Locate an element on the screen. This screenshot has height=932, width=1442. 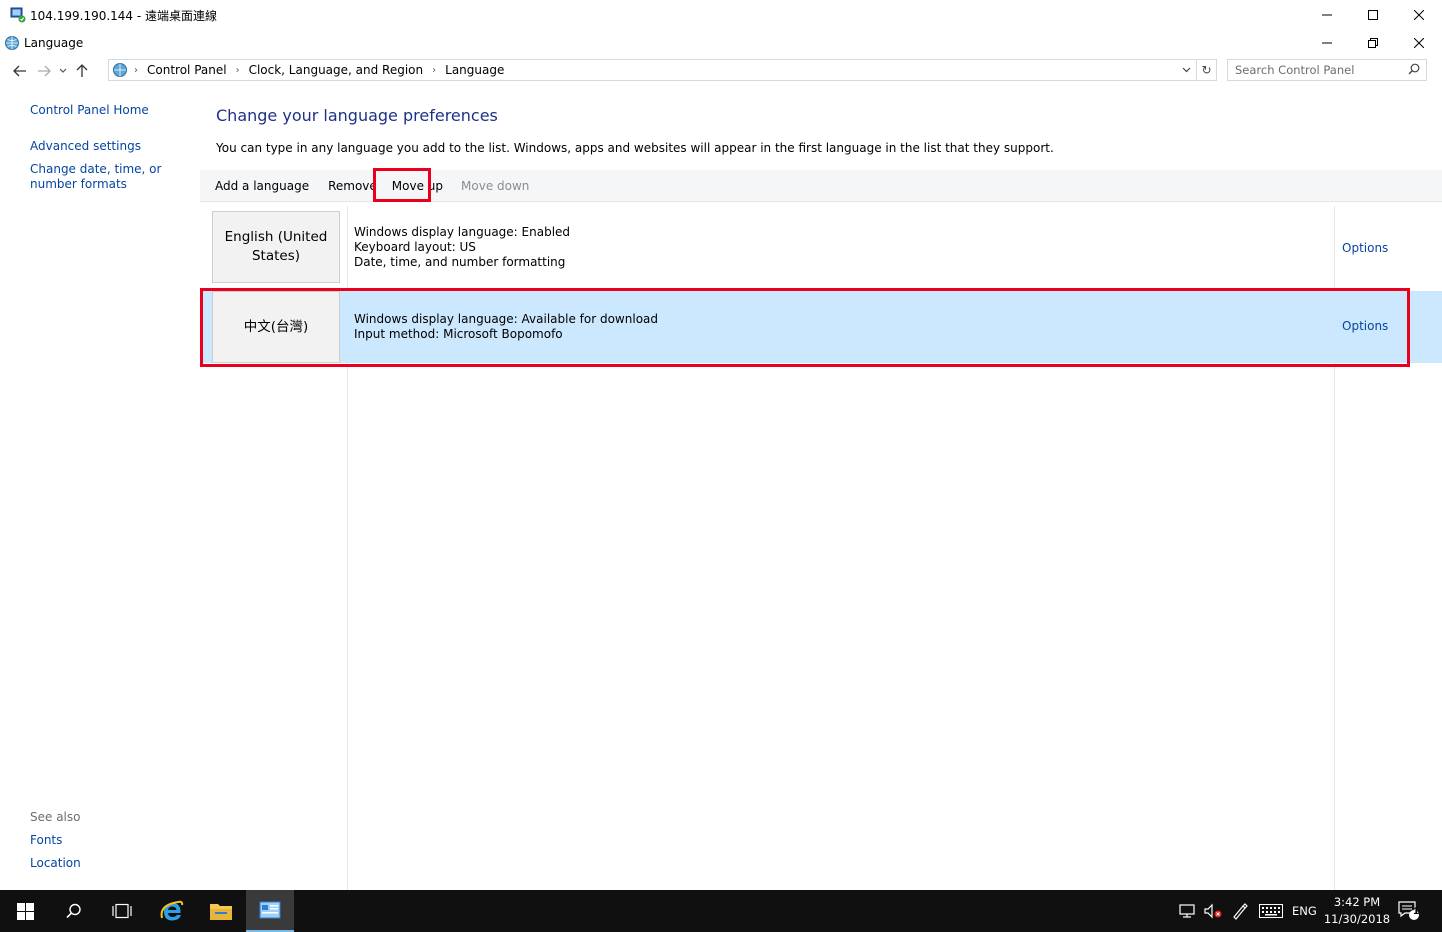
back-arrow-icon is located at coordinates (20, 71).